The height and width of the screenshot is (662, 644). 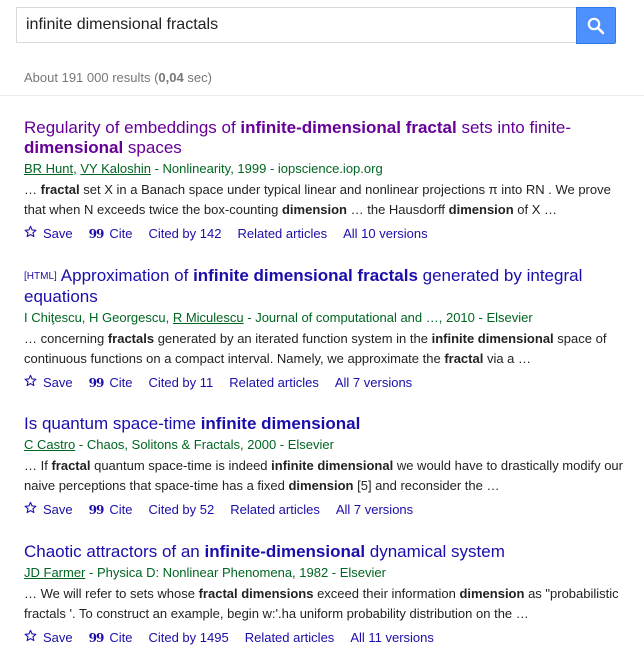 I want to click on cited-by-link: Cited by 1495, so click(x=188, y=638).